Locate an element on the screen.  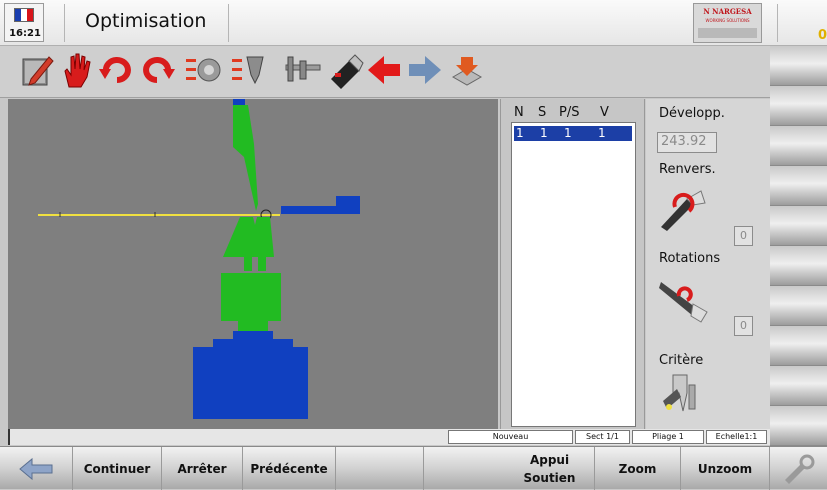
brand-logo: N NARGESA WORKING SOLUTIONS is located at coordinates (727, 23).